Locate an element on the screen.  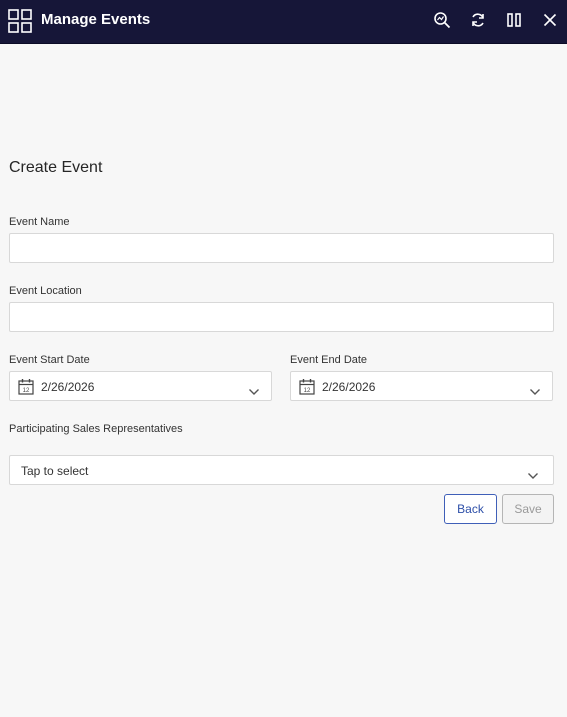
end-date-picker: 12 2/26/2026 is located at coordinates (421, 386).